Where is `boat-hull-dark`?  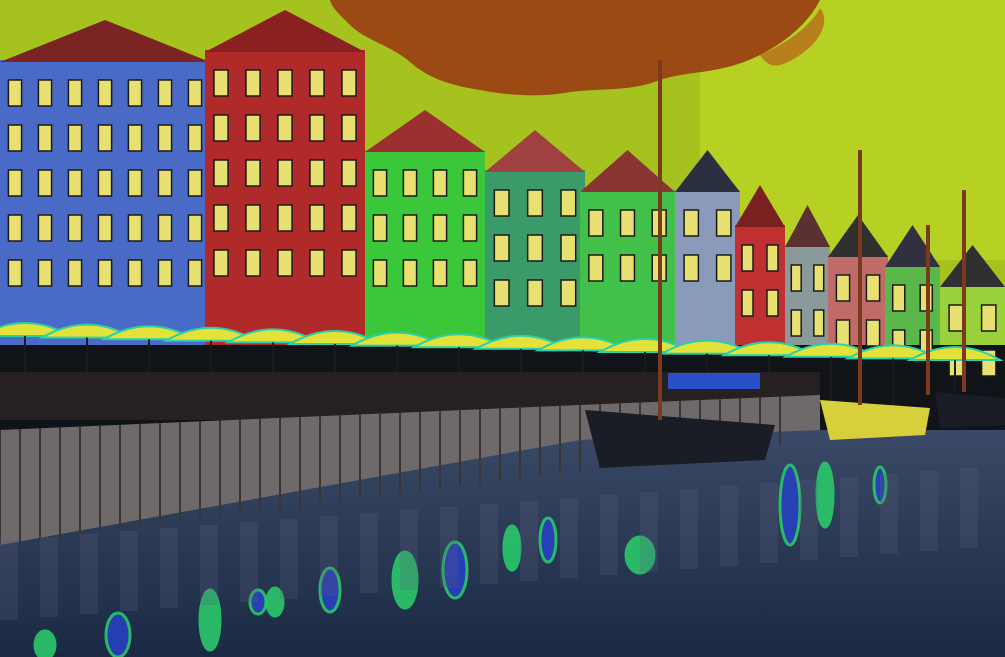
boat-hull-dark is located at coordinates (970, 410).